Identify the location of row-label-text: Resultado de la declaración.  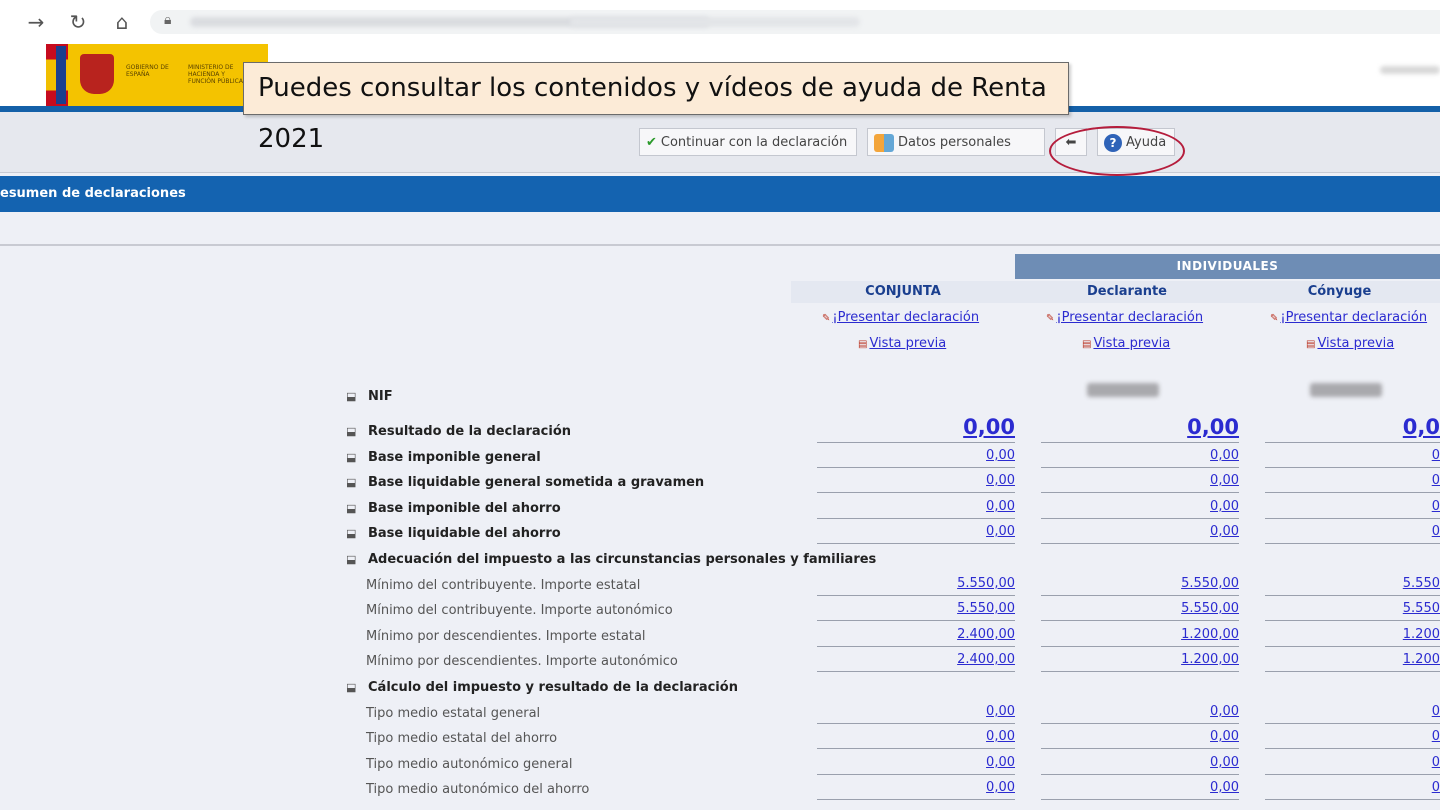
(470, 431).